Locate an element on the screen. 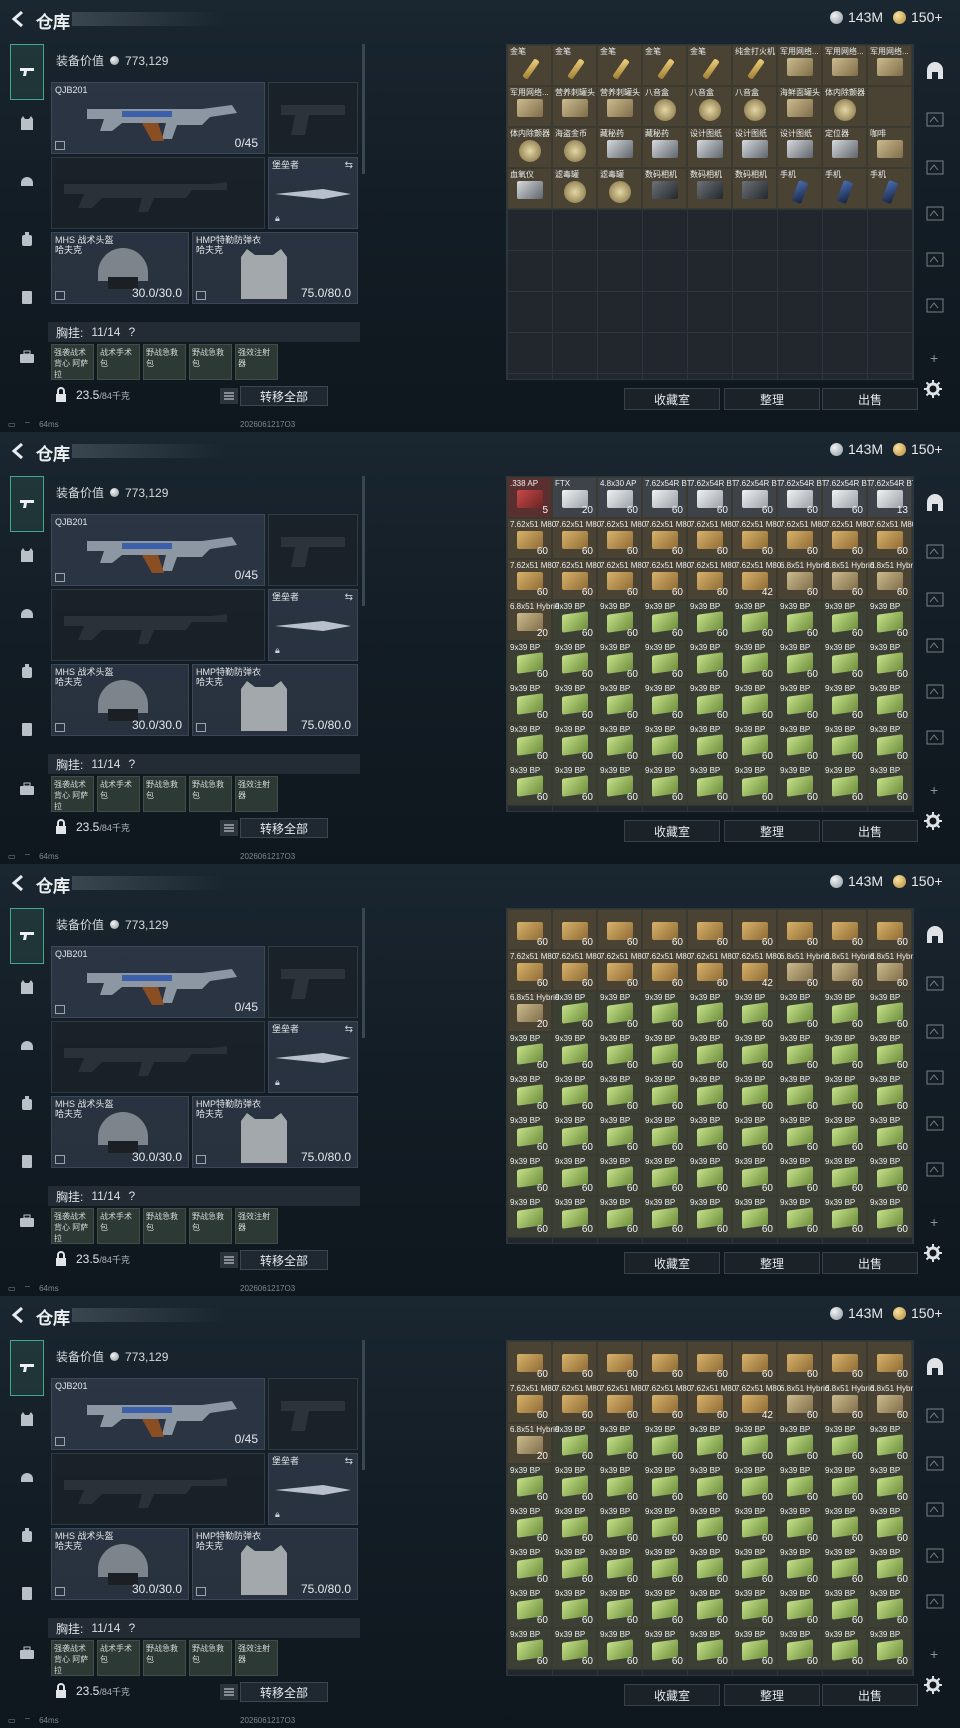  nav-vest is located at coordinates (27, 987).